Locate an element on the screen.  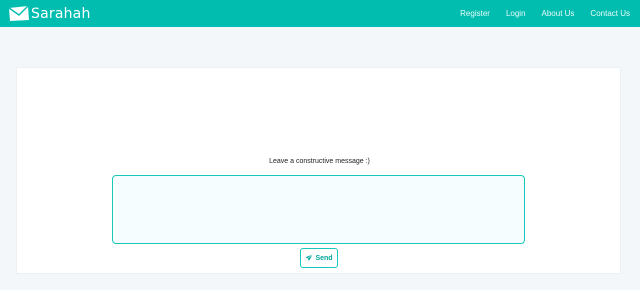
nav-about-link: About Us is located at coordinates (558, 13).